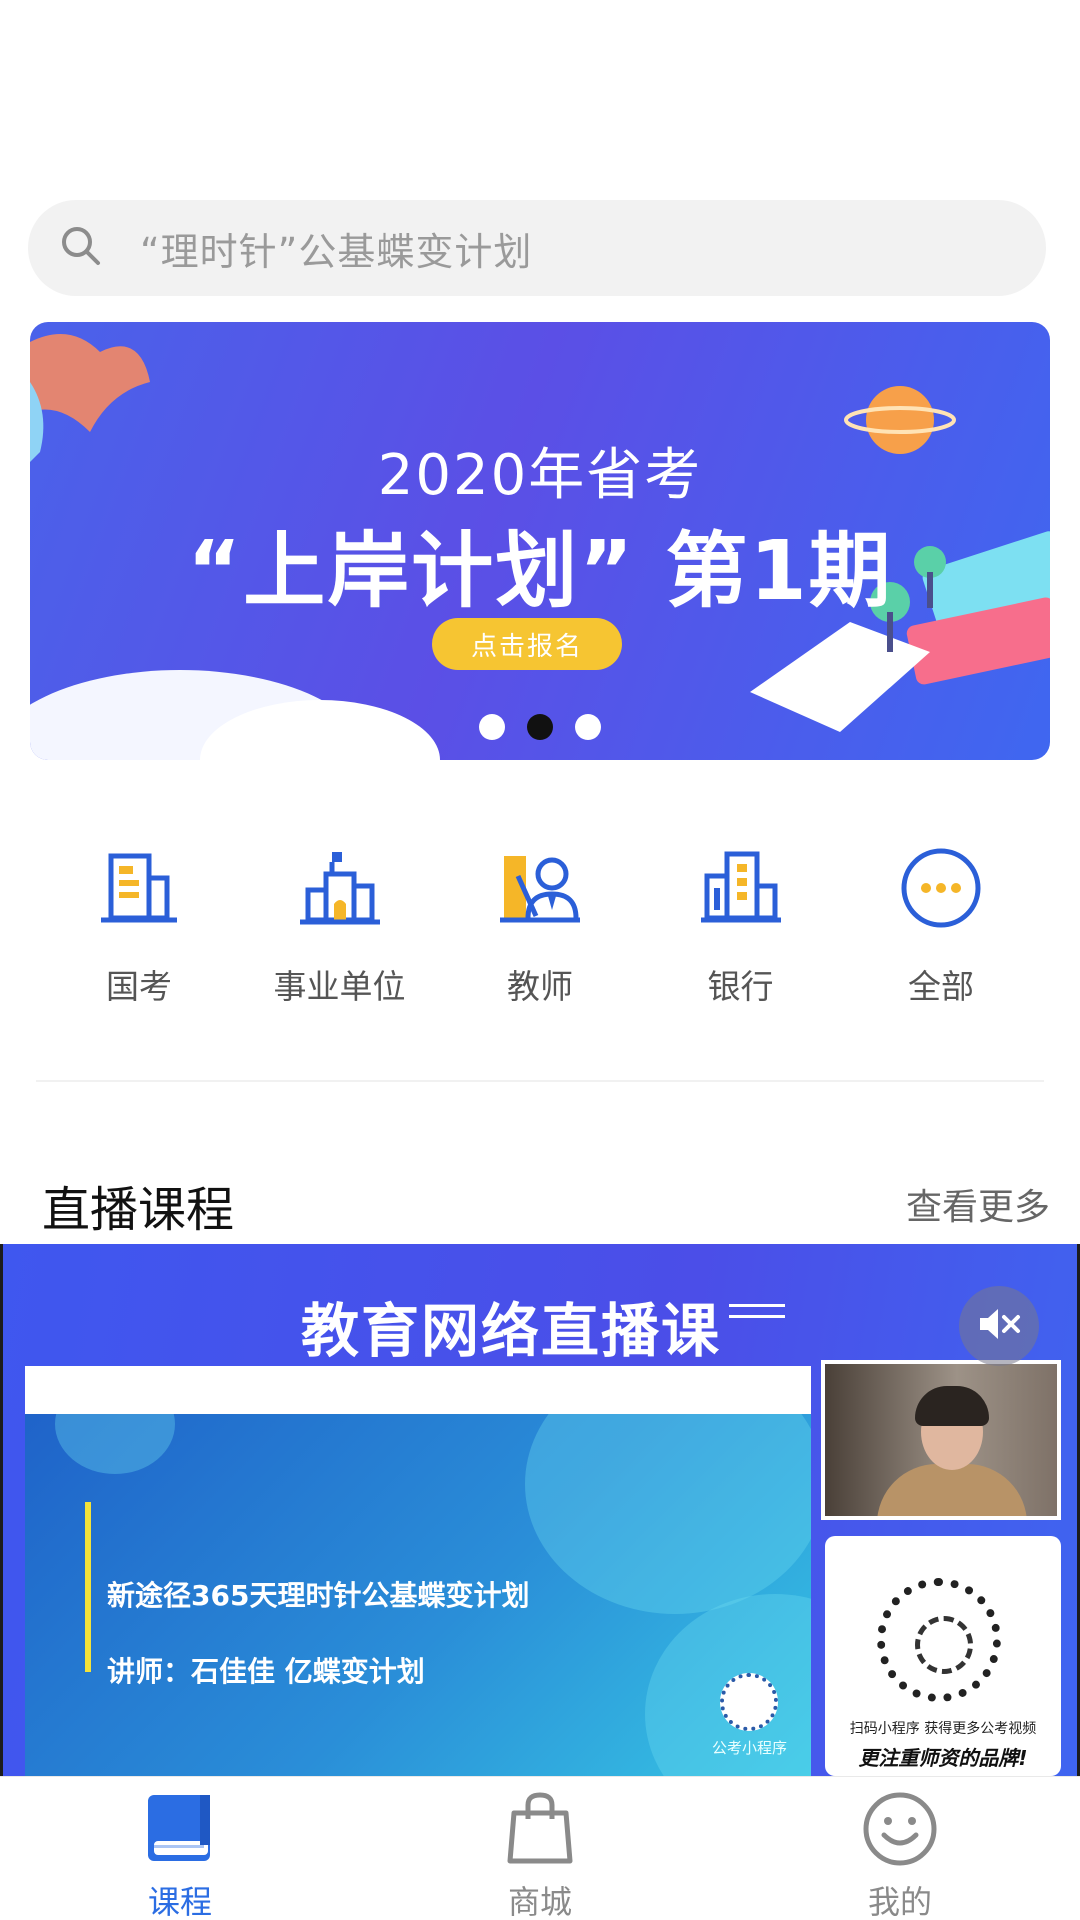 The width and height of the screenshot is (1080, 1920). I want to click on tab-me: 我的, so click(900, 1848).